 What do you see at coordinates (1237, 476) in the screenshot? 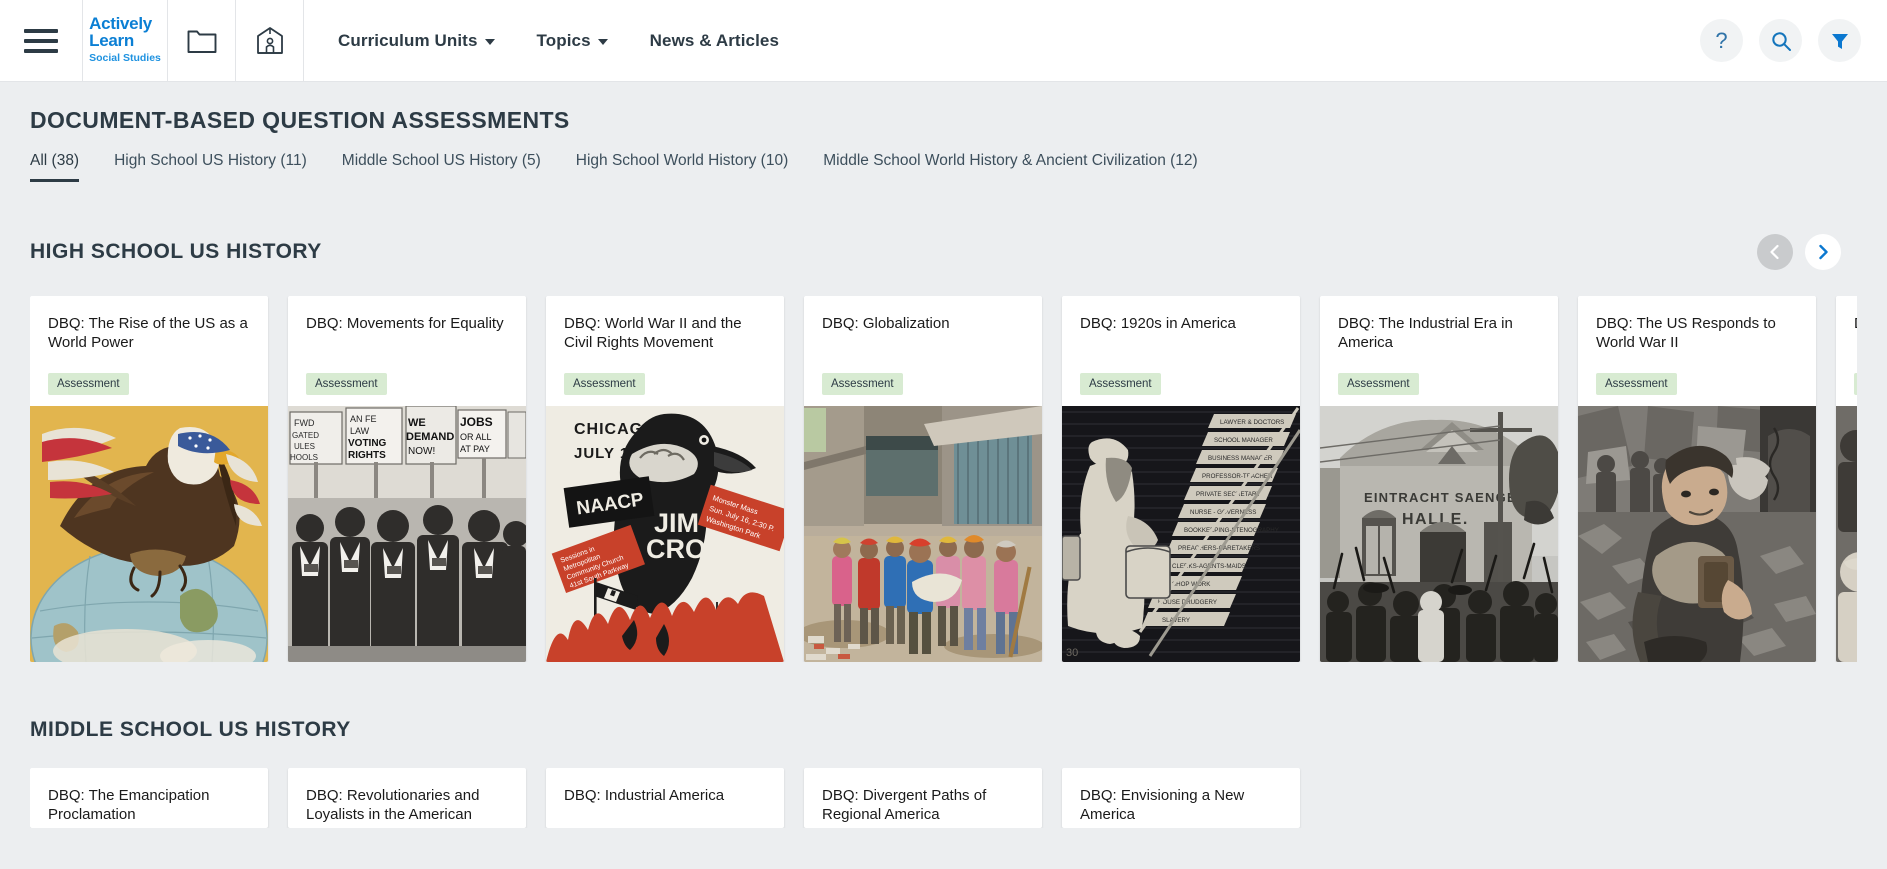
I see `svg-text: PROFESSOR-TEACHER` at bounding box center [1237, 476].